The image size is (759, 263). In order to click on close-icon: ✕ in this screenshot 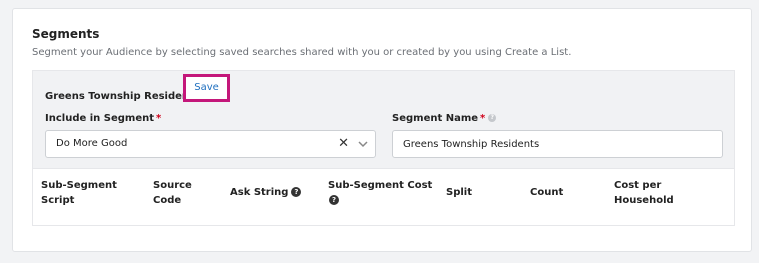, I will do `click(343, 144)`.